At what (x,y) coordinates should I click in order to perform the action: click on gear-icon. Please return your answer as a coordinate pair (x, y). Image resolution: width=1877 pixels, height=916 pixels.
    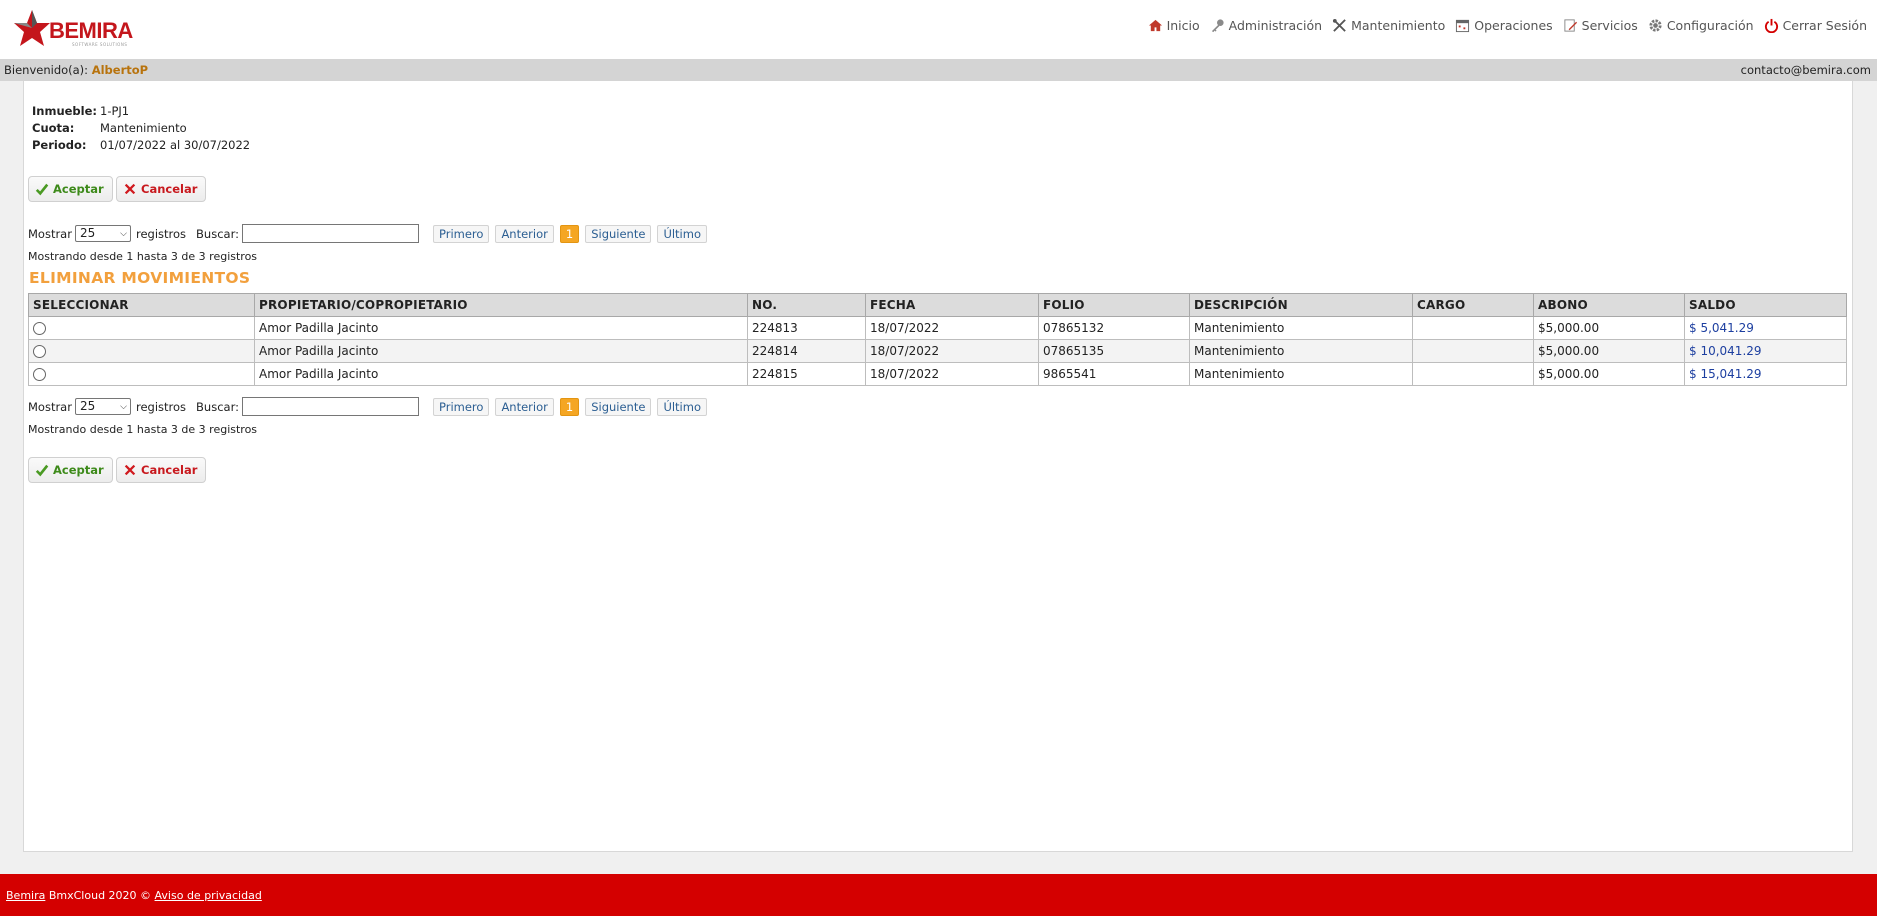
    Looking at the image, I should click on (1655, 25).